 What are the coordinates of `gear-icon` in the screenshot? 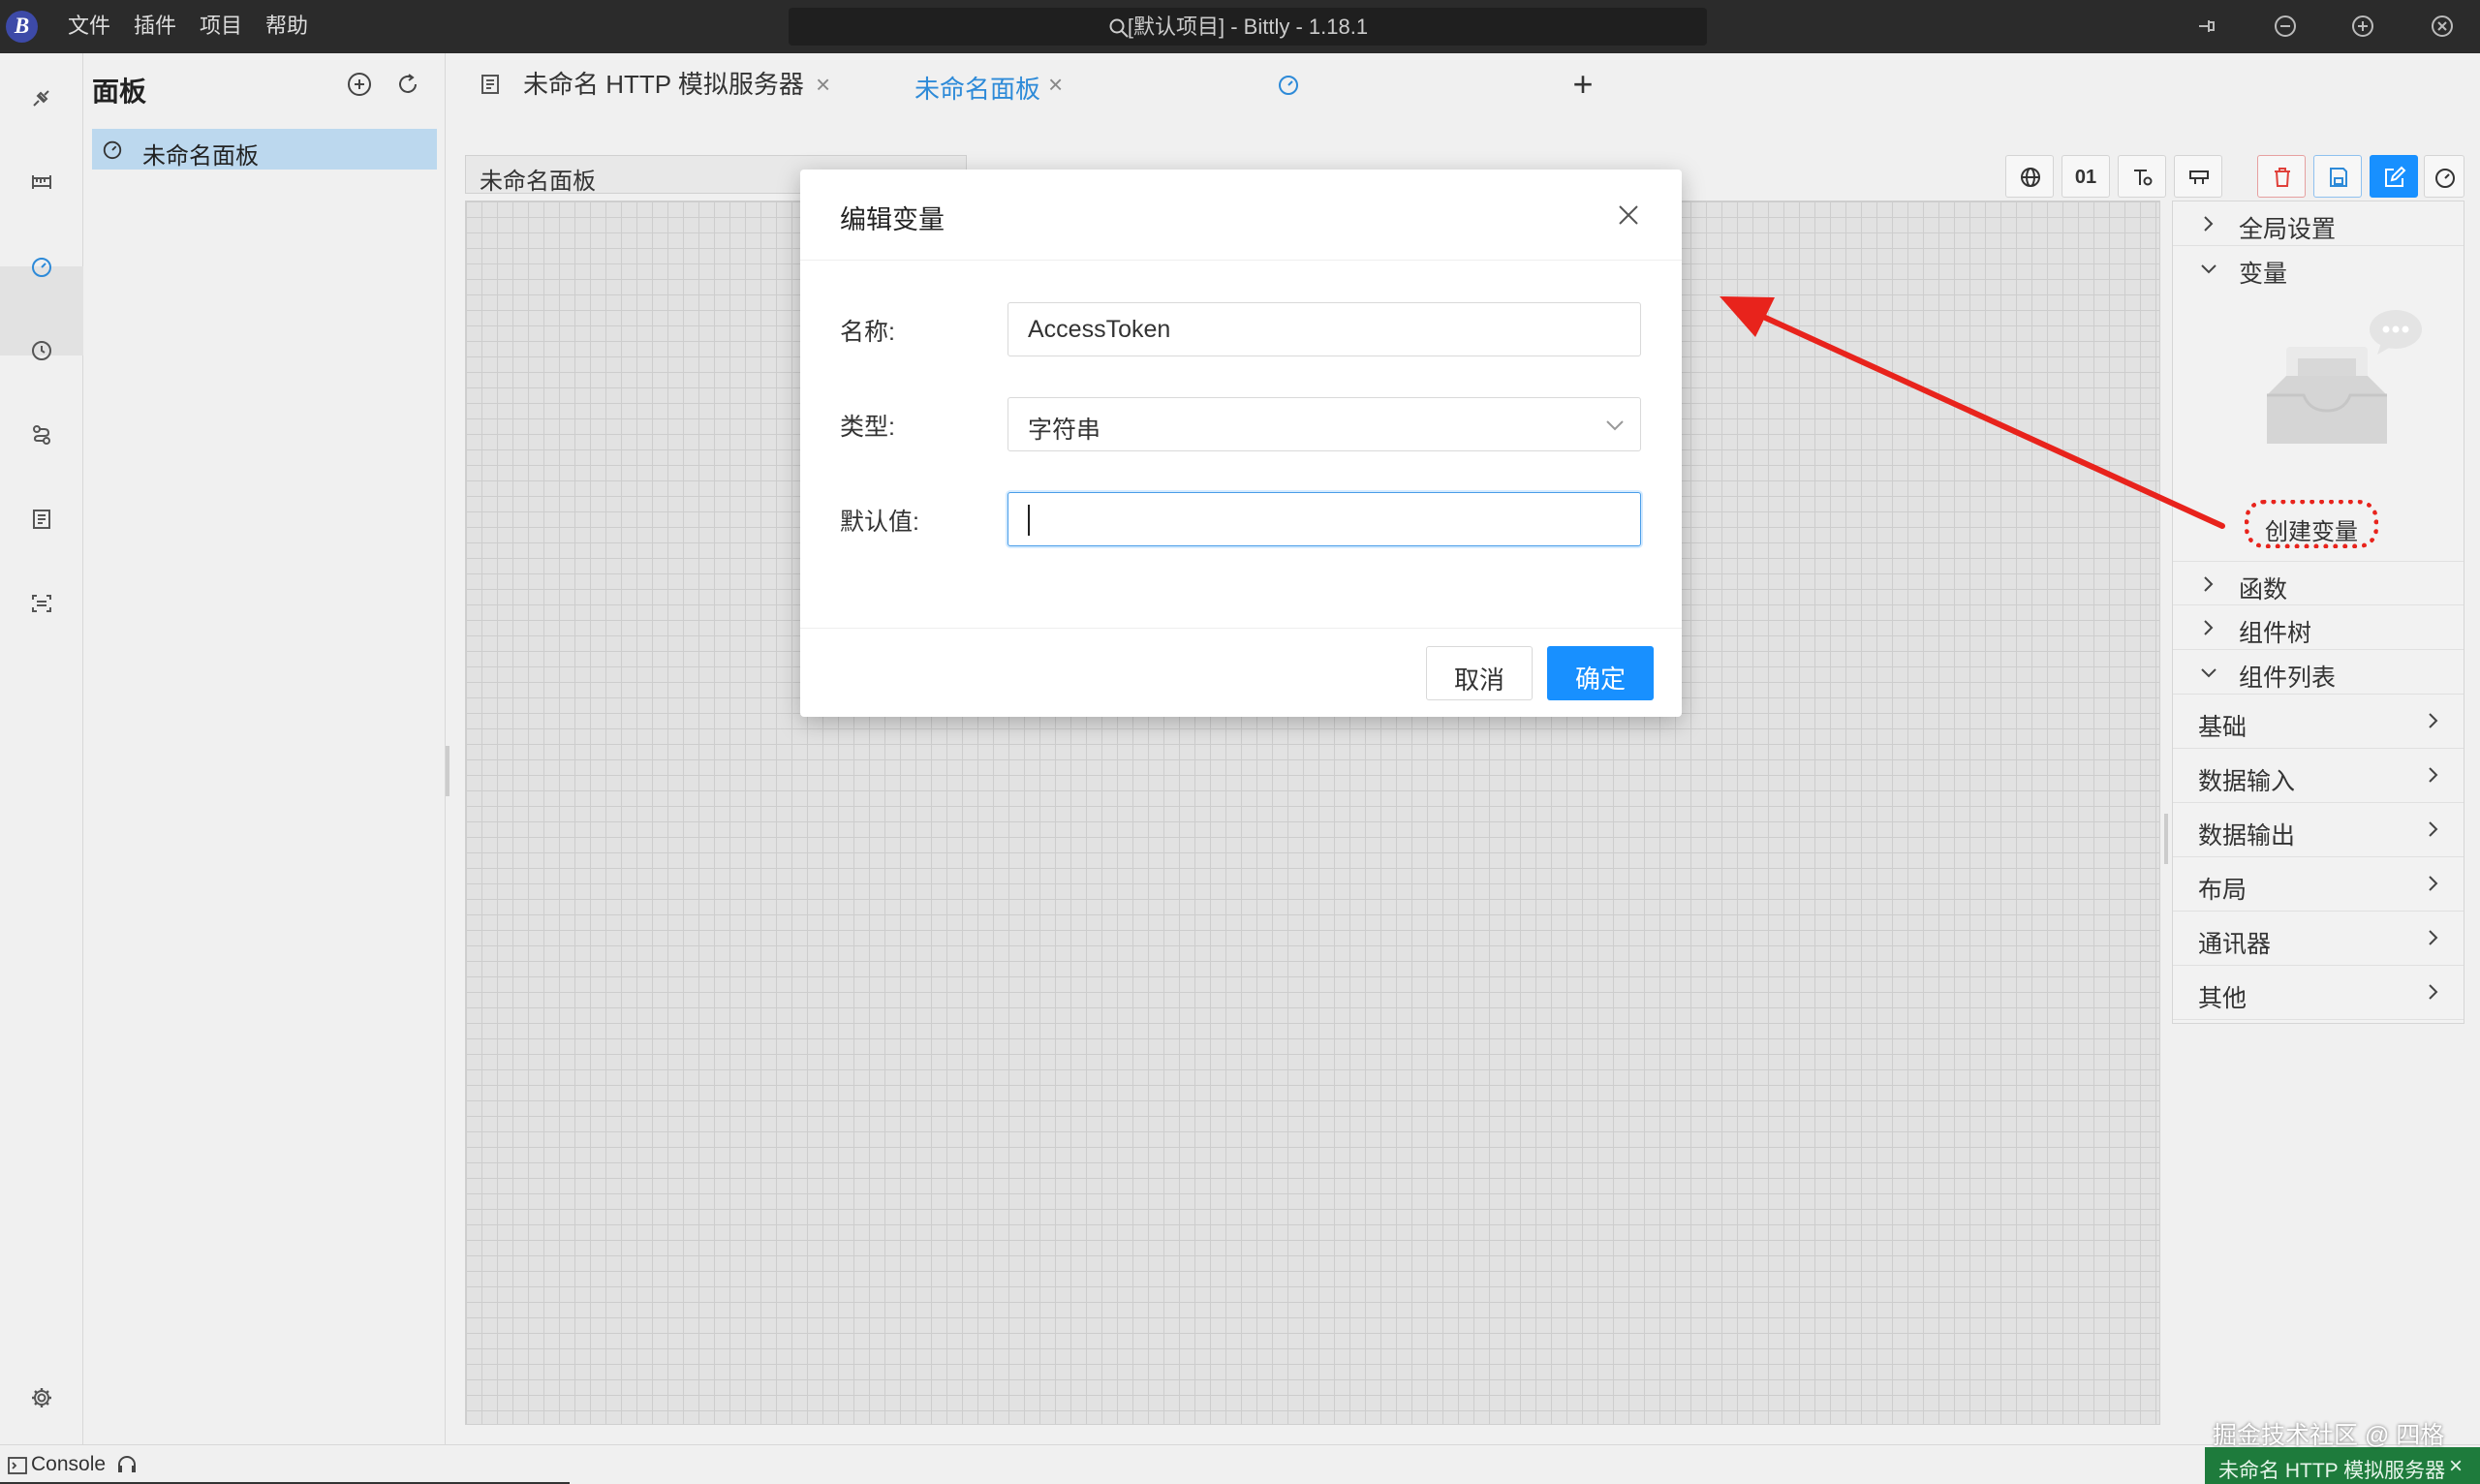 It's located at (41, 1397).